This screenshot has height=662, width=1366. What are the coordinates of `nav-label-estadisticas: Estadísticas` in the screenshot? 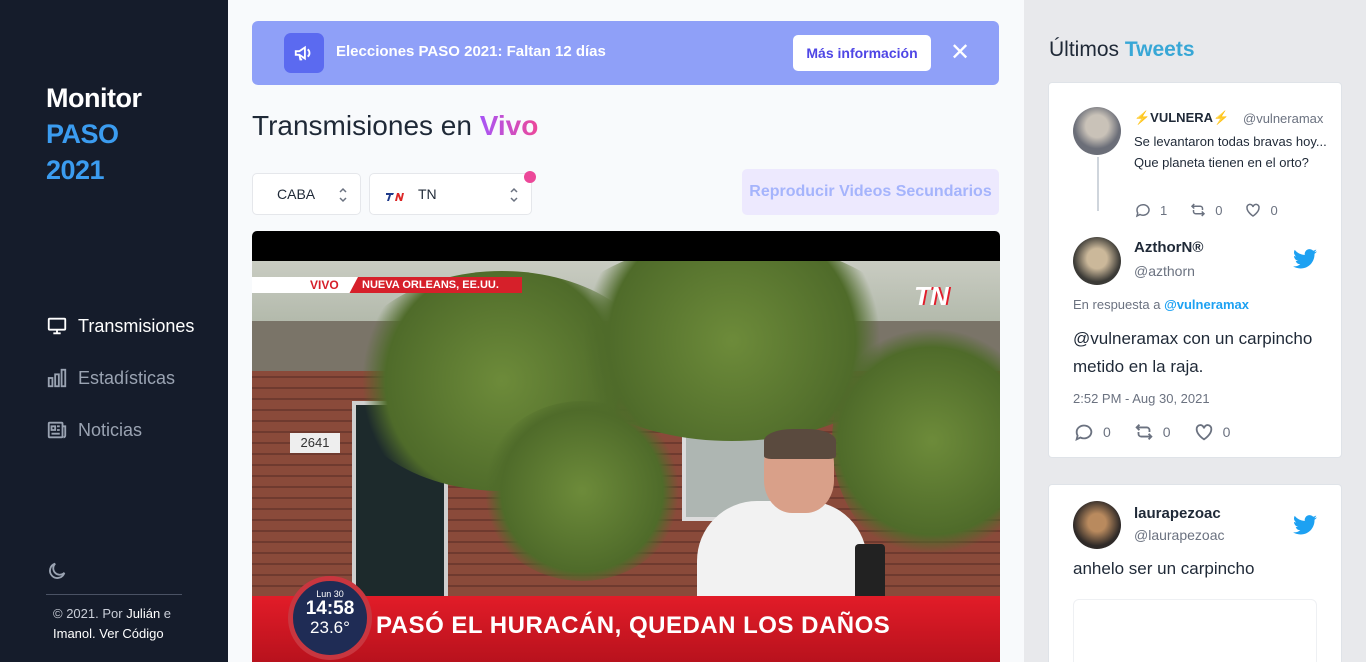 It's located at (127, 377).